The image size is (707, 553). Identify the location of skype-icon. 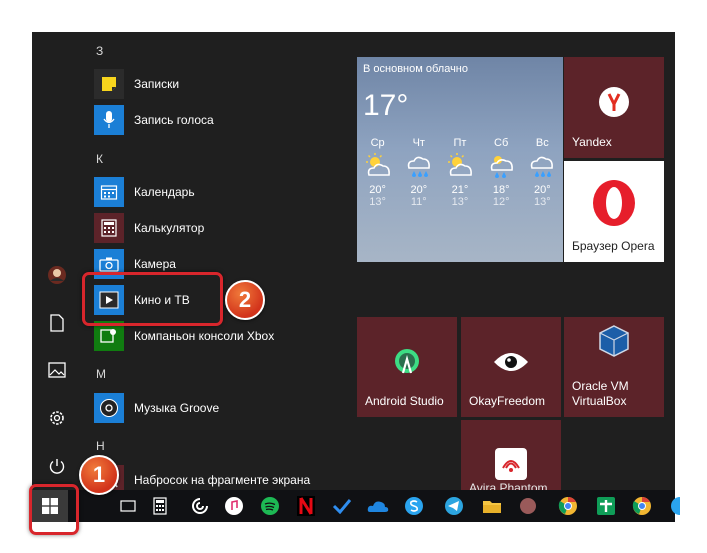
(414, 506).